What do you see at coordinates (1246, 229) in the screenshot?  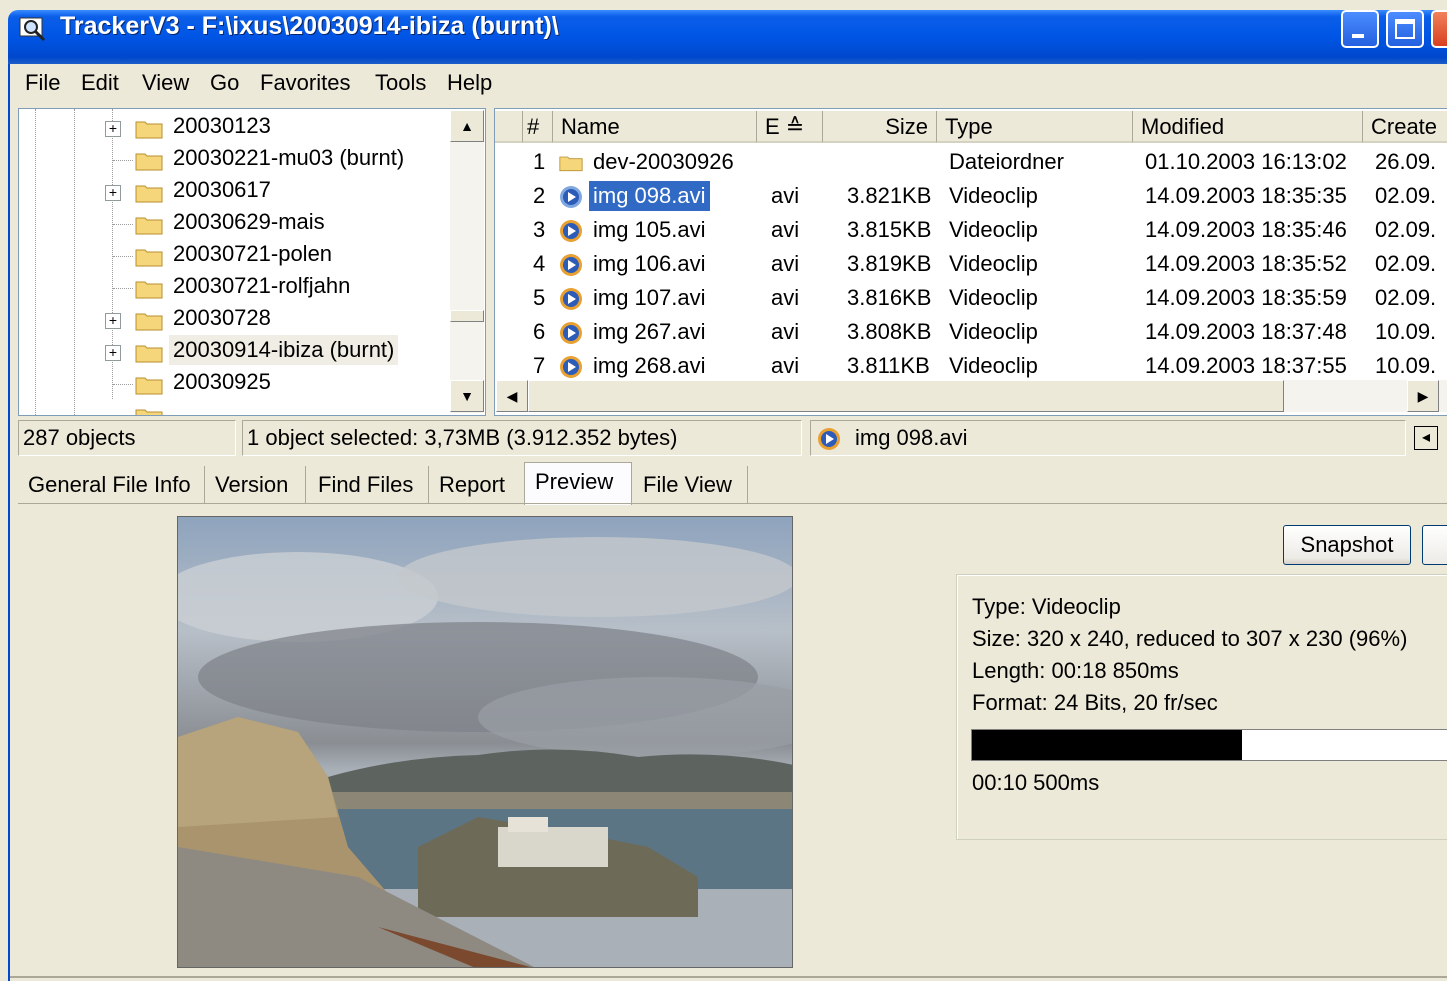 I see `file-modified: 14.09.2003 18:35:46` at bounding box center [1246, 229].